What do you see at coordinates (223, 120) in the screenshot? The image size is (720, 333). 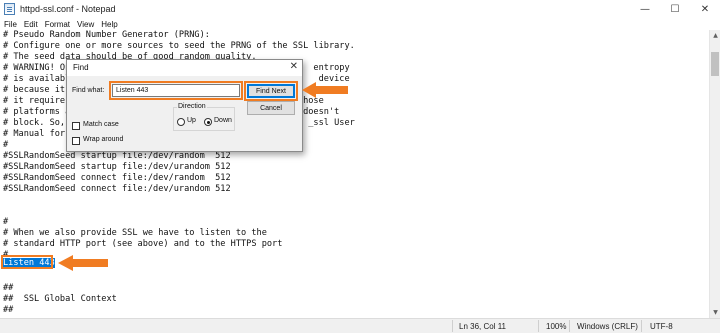 I see `direction-down-label: Down` at bounding box center [223, 120].